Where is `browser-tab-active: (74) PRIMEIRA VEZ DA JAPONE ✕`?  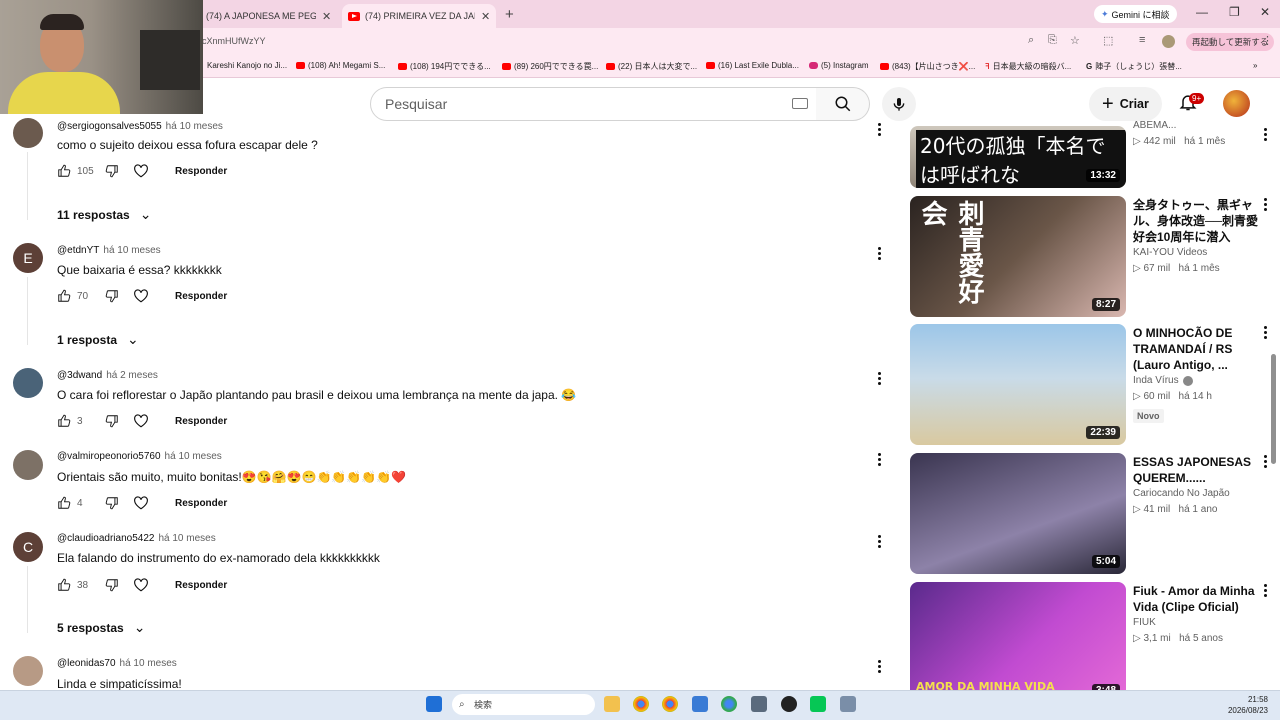 browser-tab-active: (74) PRIMEIRA VEZ DA JAPONE ✕ is located at coordinates (419, 16).